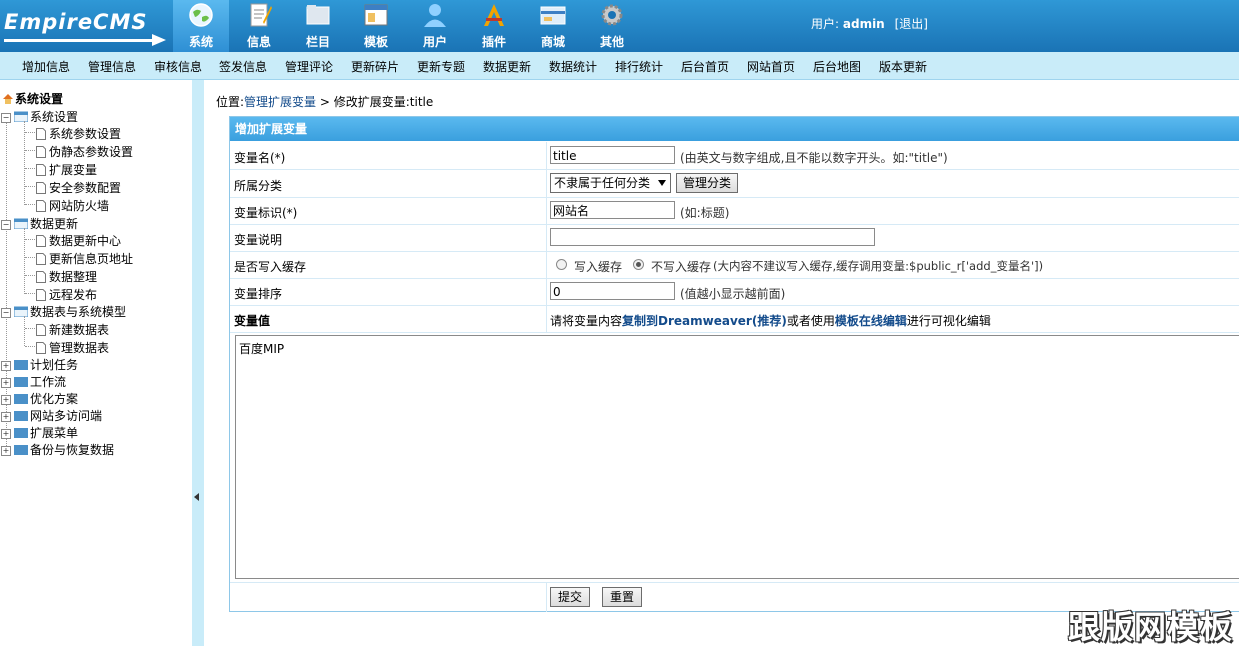 This screenshot has height=648, width=1239. What do you see at coordinates (771, 66) in the screenshot?
I see `menu-site-home: 网站首页` at bounding box center [771, 66].